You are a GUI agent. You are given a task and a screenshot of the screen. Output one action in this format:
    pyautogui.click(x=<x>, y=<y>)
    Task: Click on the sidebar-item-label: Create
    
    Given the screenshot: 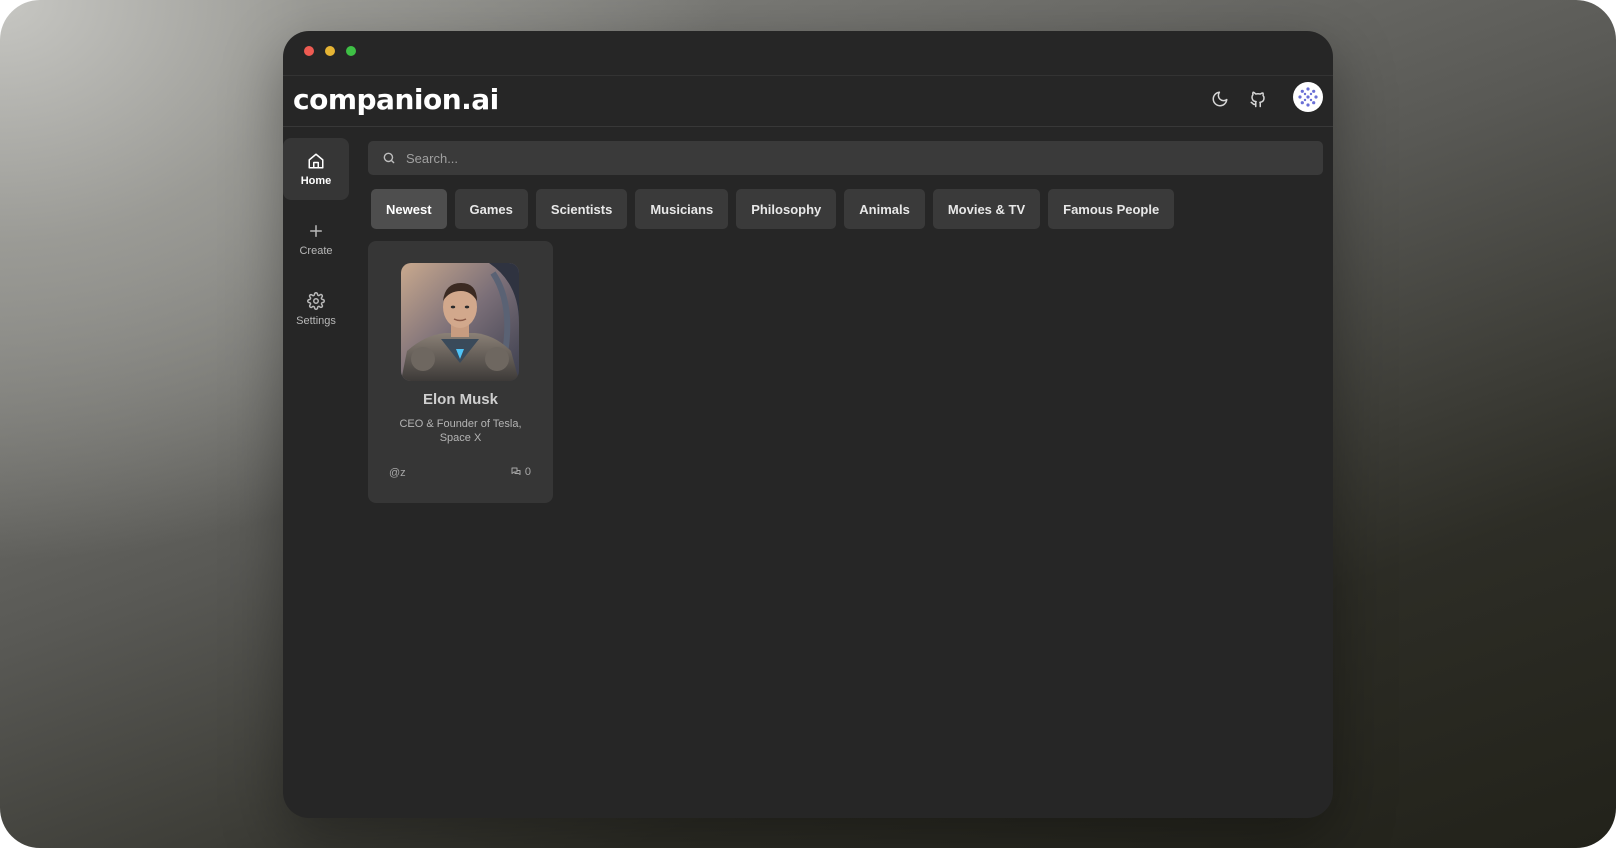 What is the action you would take?
    pyautogui.click(x=316, y=250)
    